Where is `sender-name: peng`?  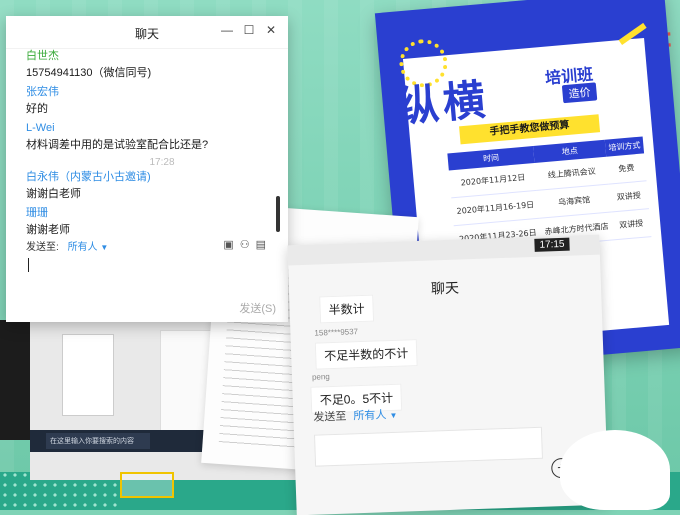
sender-name: peng is located at coordinates (320, 377).